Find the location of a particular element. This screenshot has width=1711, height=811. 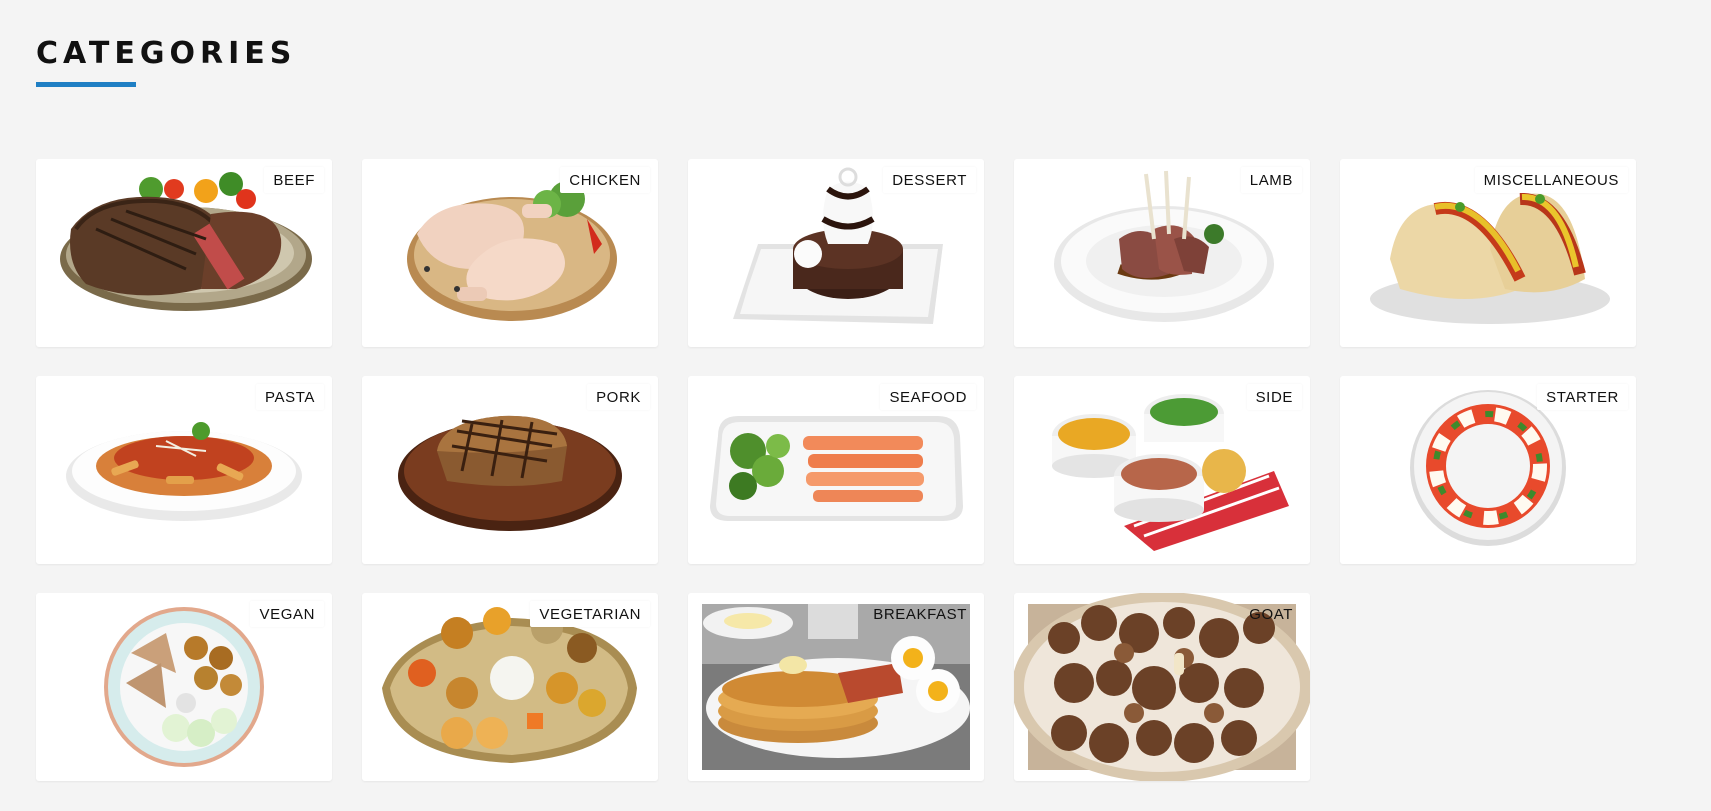

category-card-vegan: VEGAN is located at coordinates (184, 687).